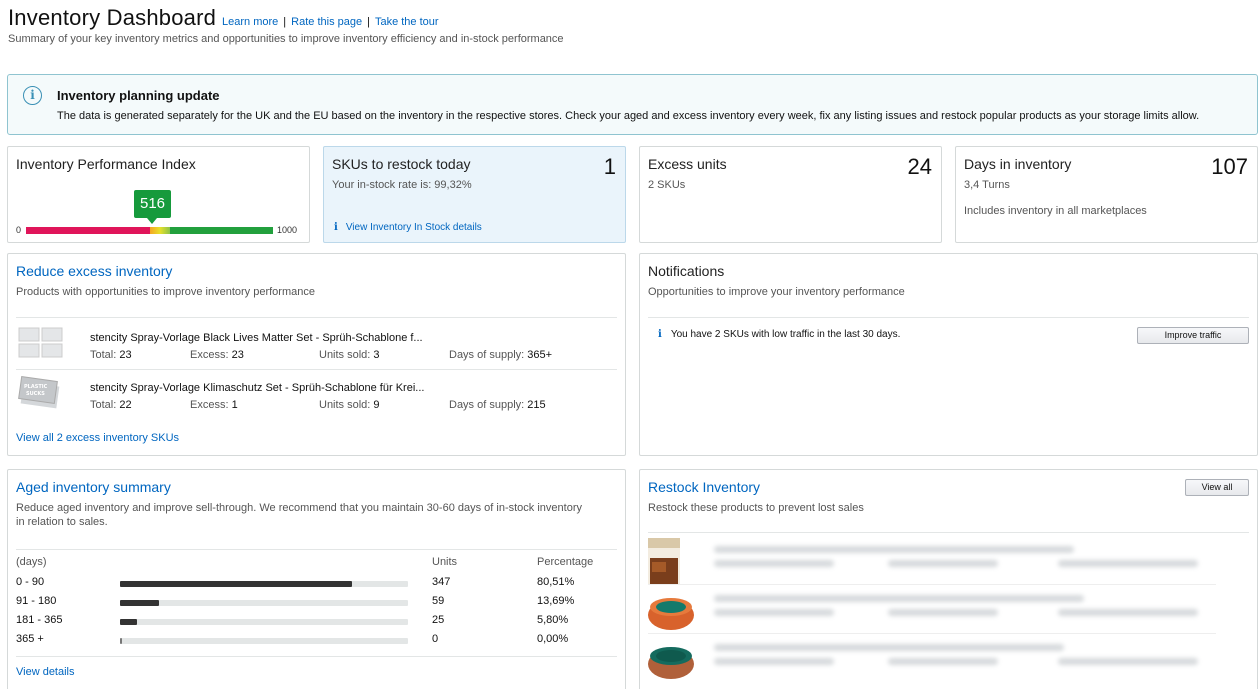 This screenshot has height=689, width=1259. Describe the element at coordinates (106, 164) in the screenshot. I see `ipi-title: Inventory Performance Index` at that location.